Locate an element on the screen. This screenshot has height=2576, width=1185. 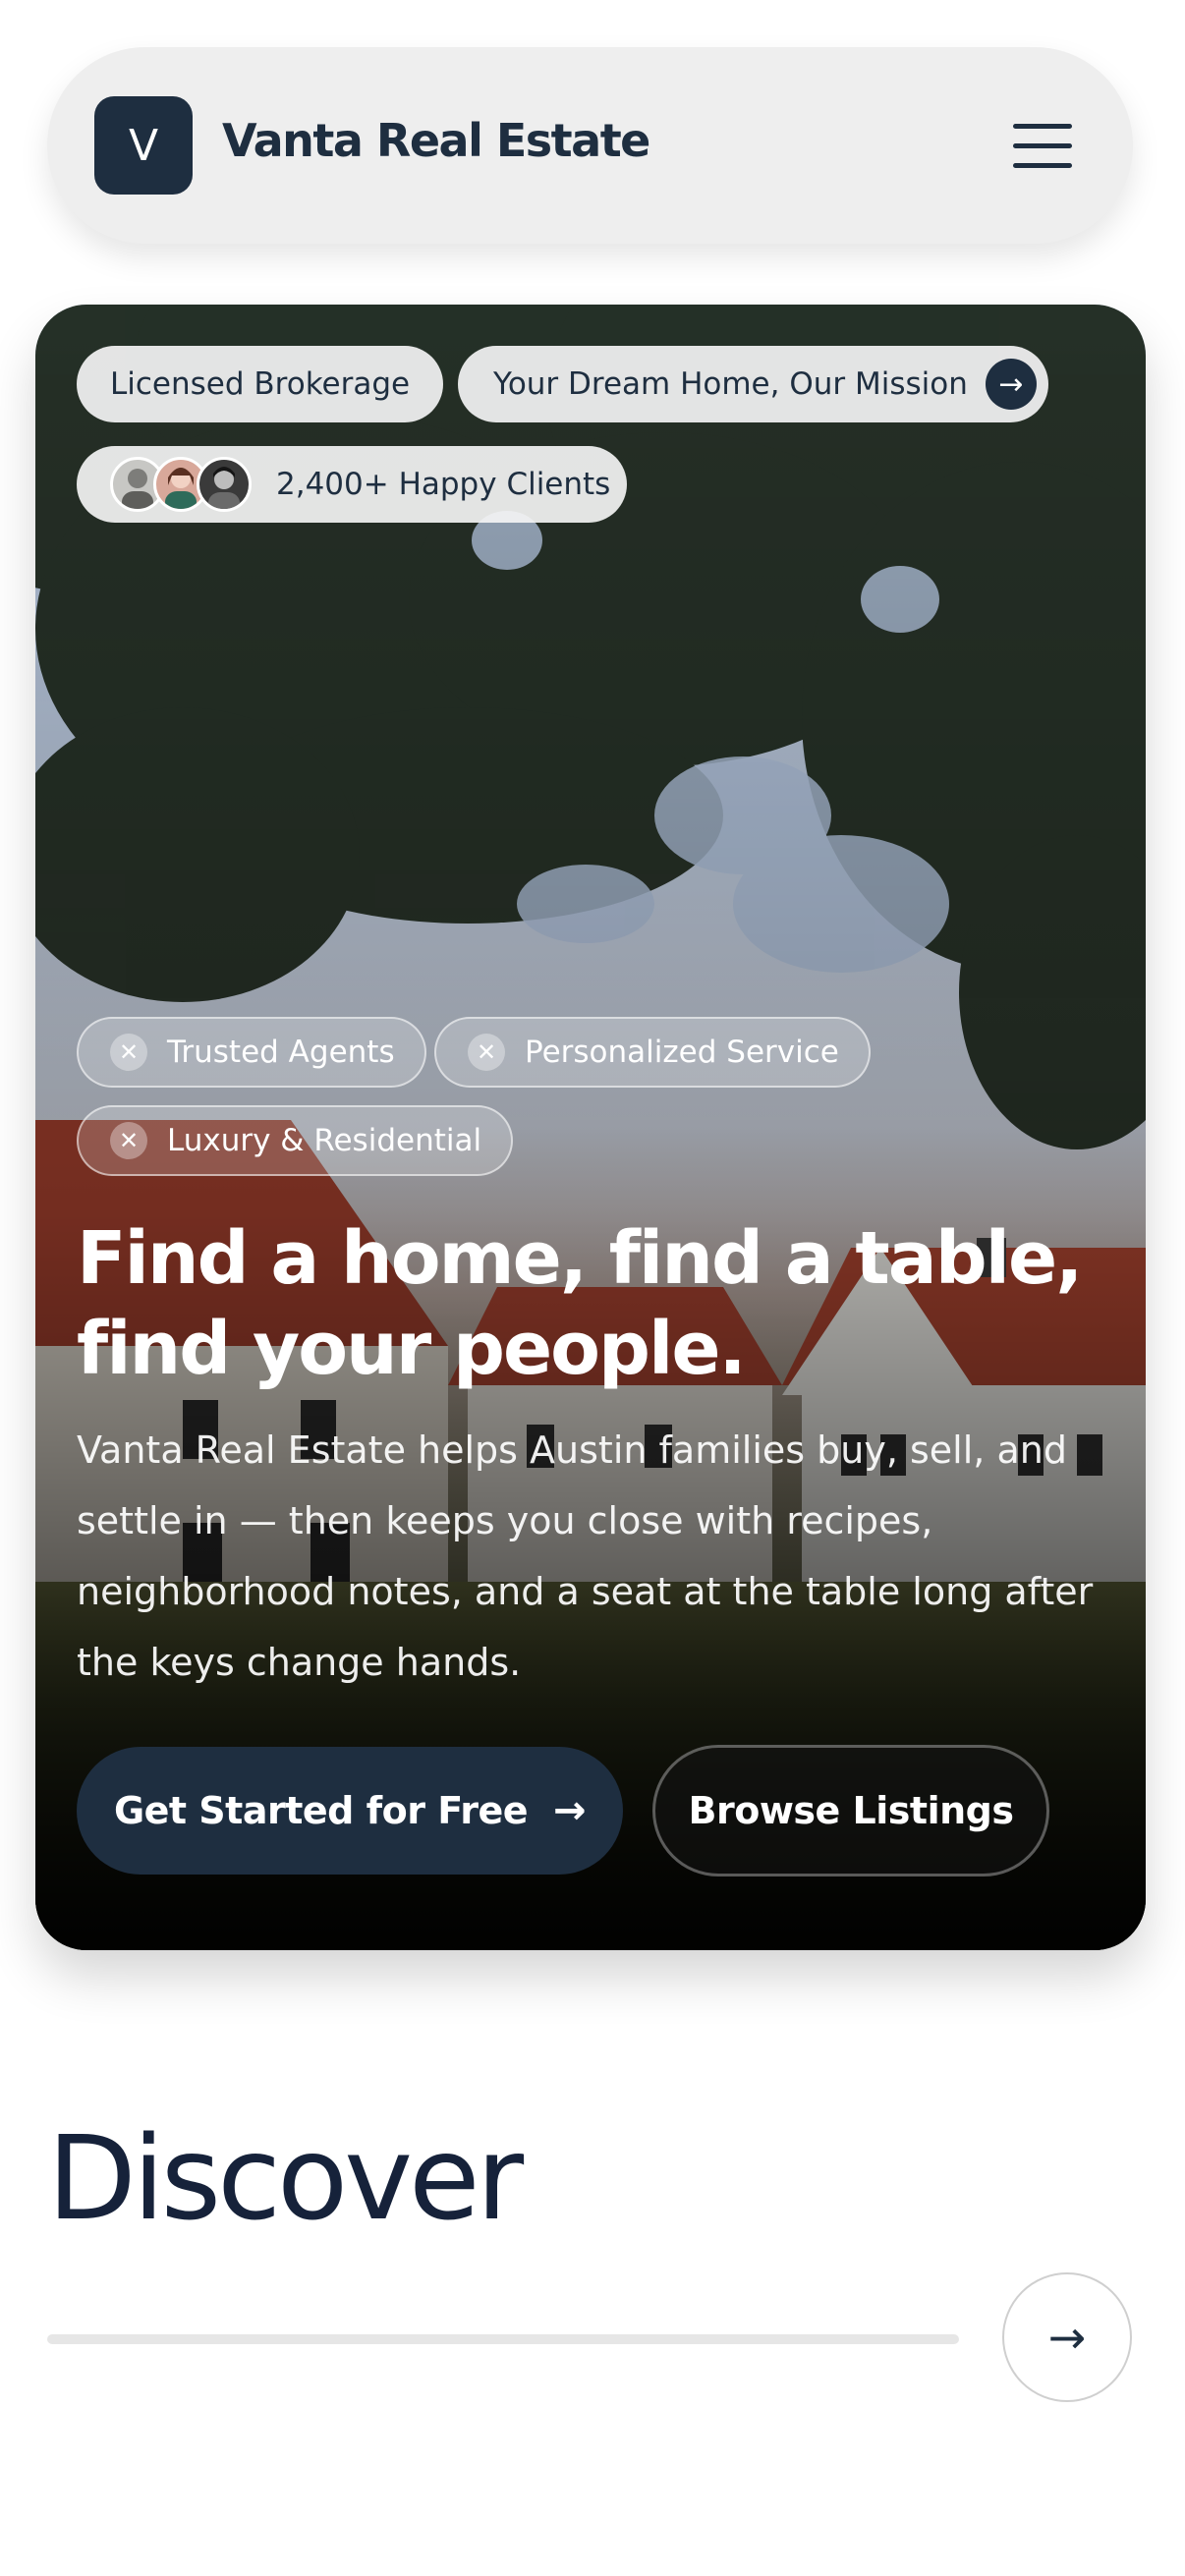
tag-label: Personalized Service is located at coordinates (682, 1052).